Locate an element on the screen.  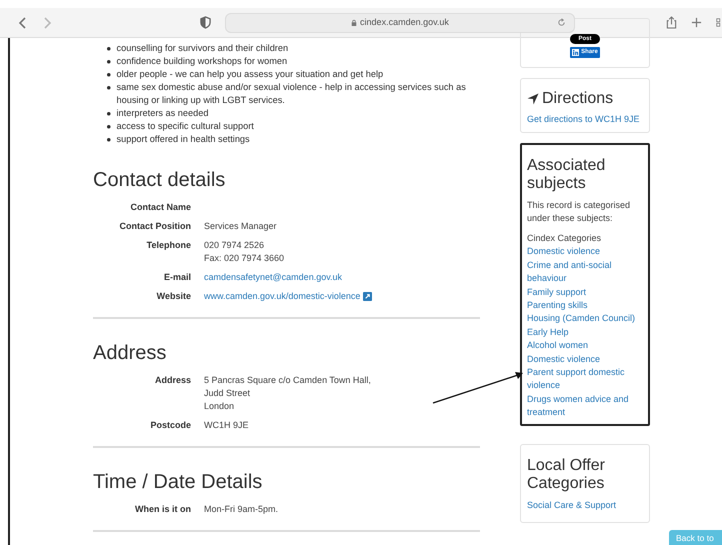
field-label: When is it on is located at coordinates (162, 509).